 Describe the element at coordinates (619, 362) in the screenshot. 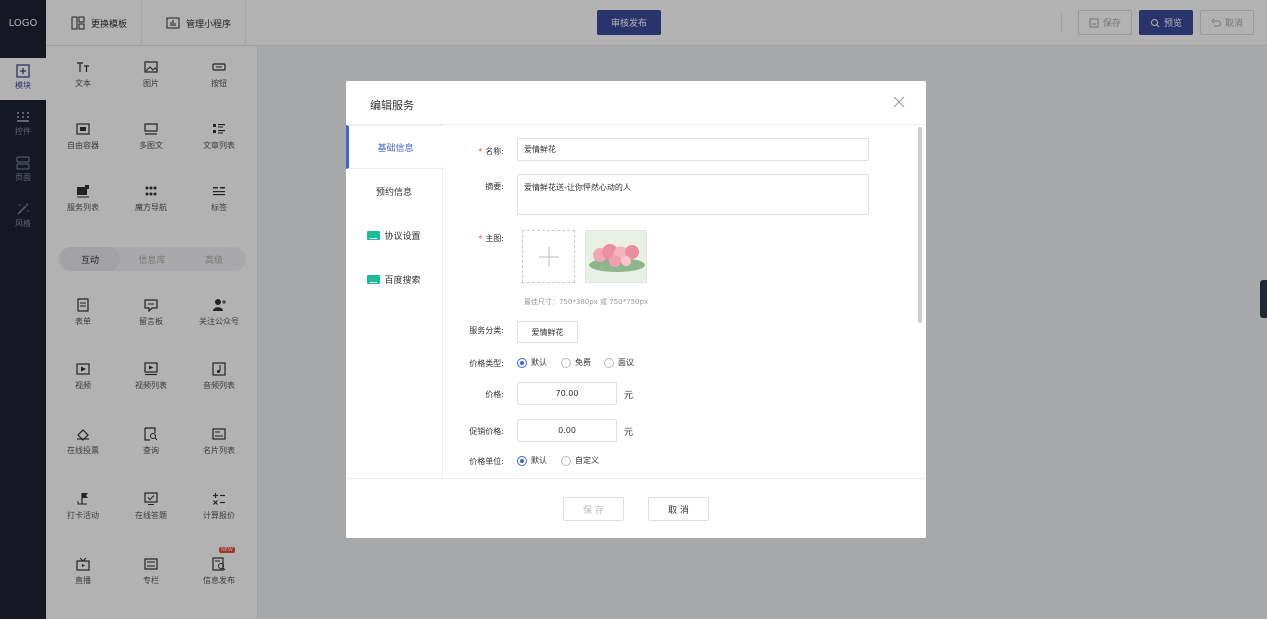

I see `price-type-negotiable-radio: 面议` at that location.